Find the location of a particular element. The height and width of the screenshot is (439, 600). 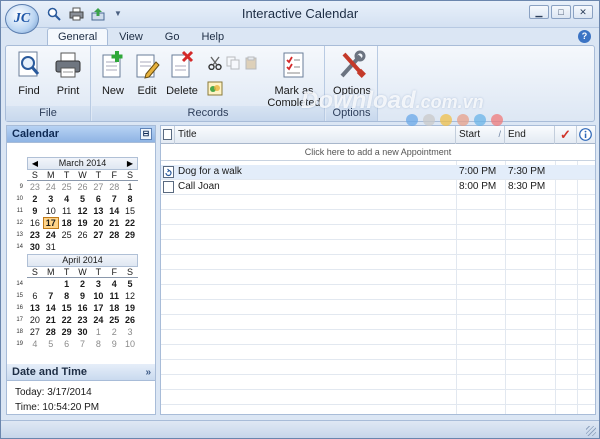

tab-help: Help is located at coordinates (212, 37).